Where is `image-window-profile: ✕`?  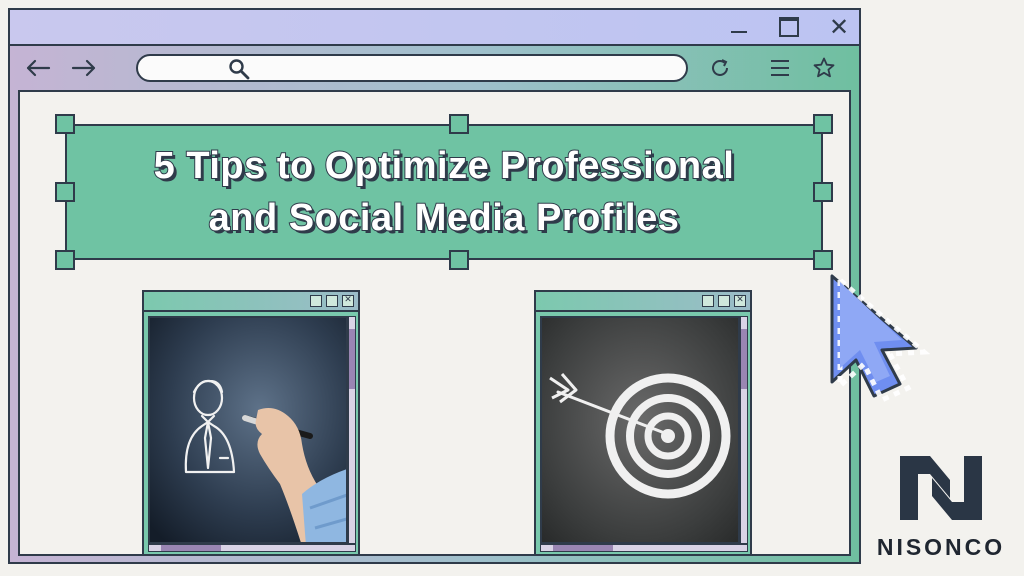 image-window-profile: ✕ is located at coordinates (251, 423).